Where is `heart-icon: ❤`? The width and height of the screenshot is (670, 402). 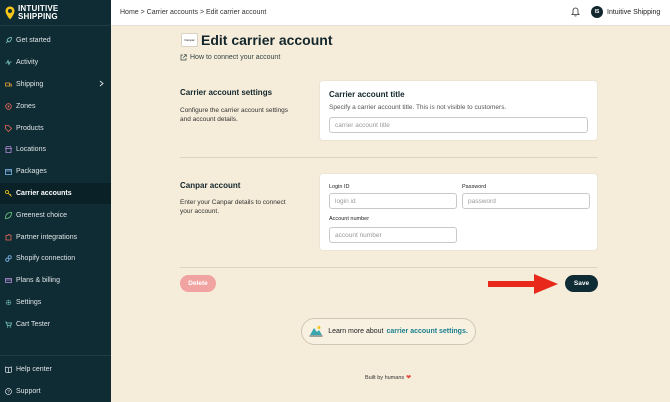
heart-icon: ❤ is located at coordinates (409, 378).